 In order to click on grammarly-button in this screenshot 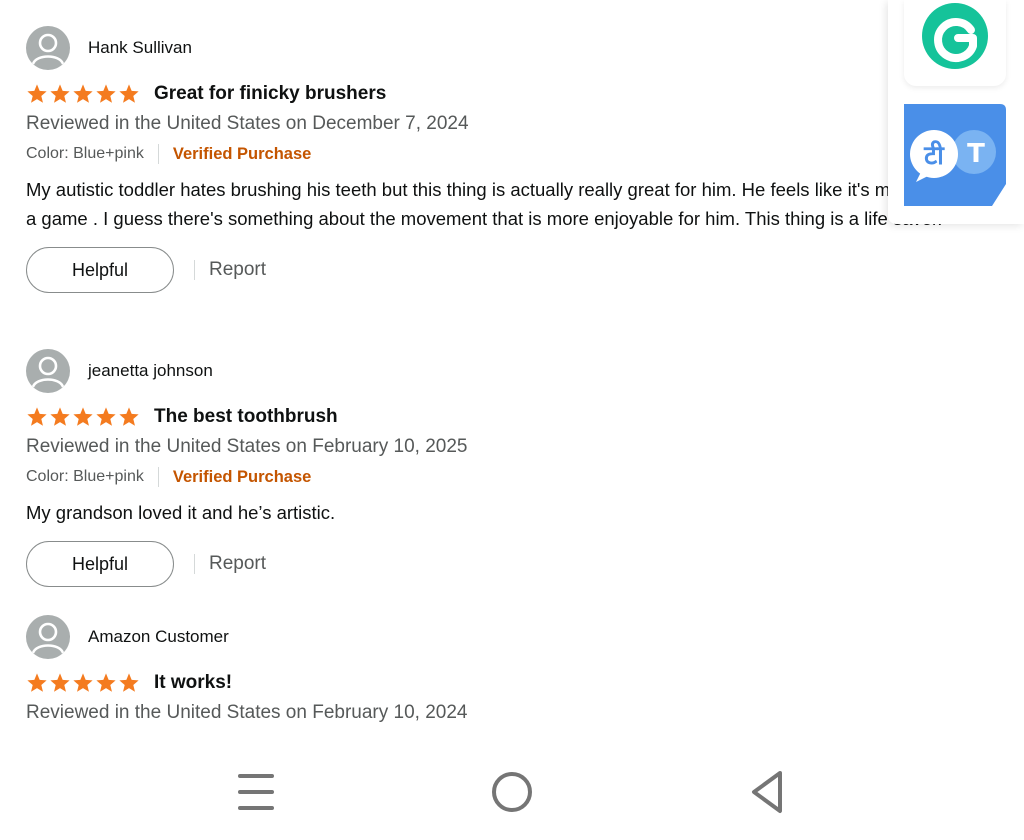, I will do `click(955, 43)`.